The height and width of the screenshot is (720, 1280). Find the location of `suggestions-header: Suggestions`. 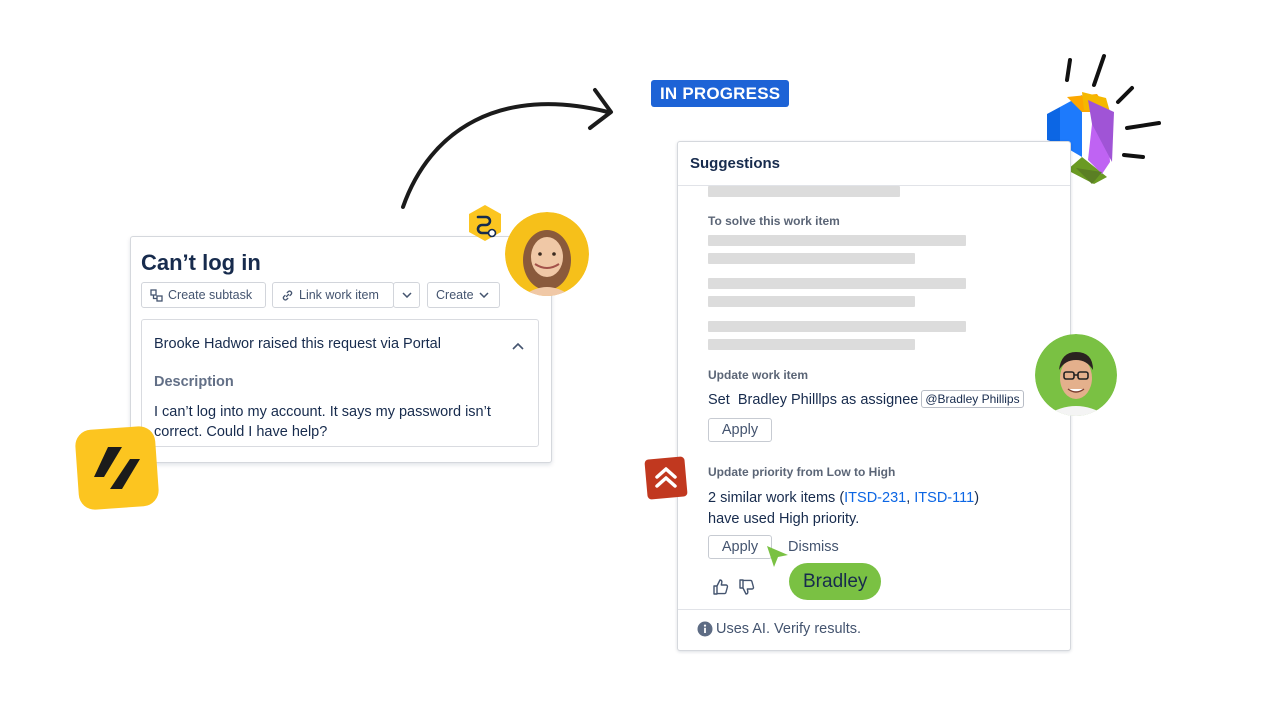

suggestions-header: Suggestions is located at coordinates (874, 164).